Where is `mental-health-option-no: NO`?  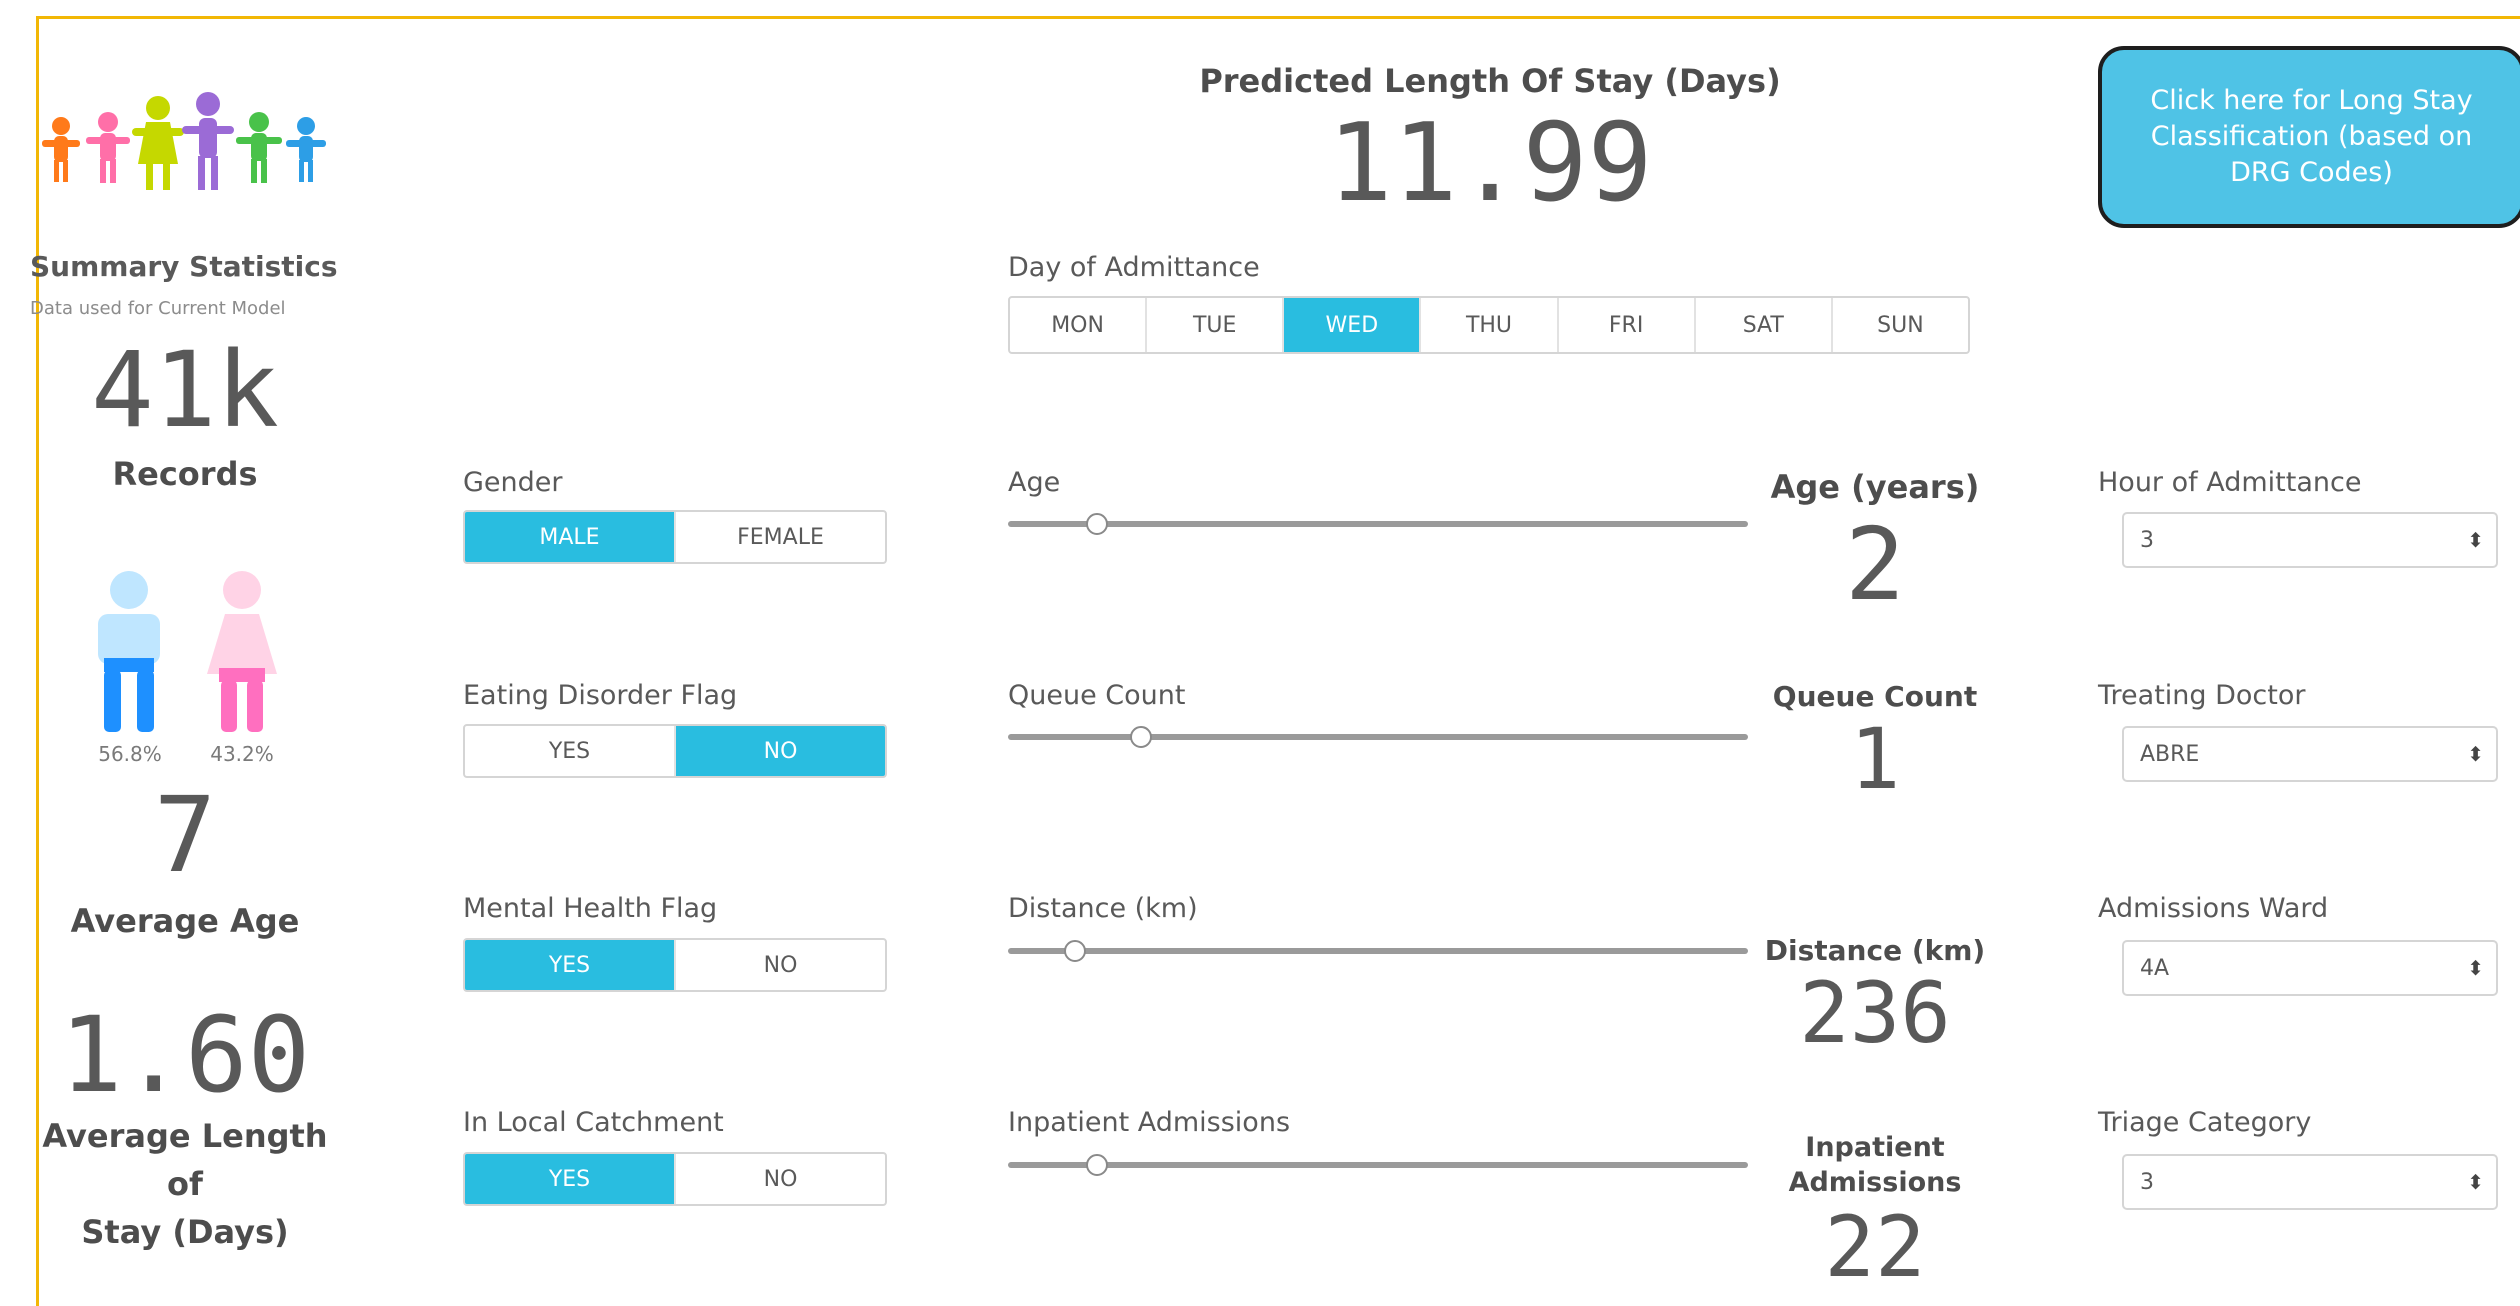 mental-health-option-no: NO is located at coordinates (780, 965).